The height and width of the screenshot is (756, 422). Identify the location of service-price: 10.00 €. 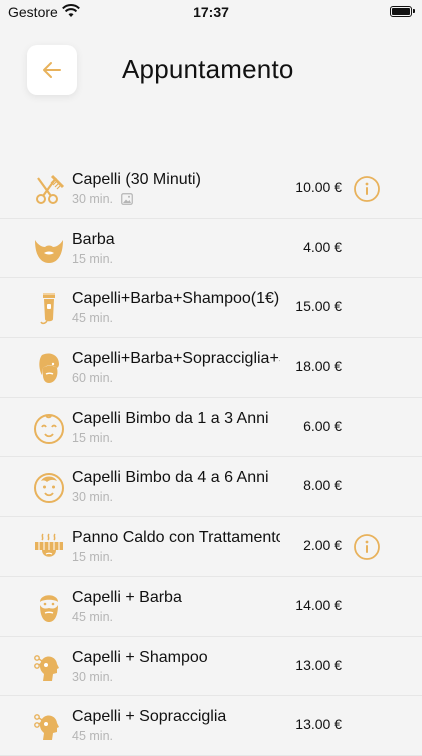
(318, 187).